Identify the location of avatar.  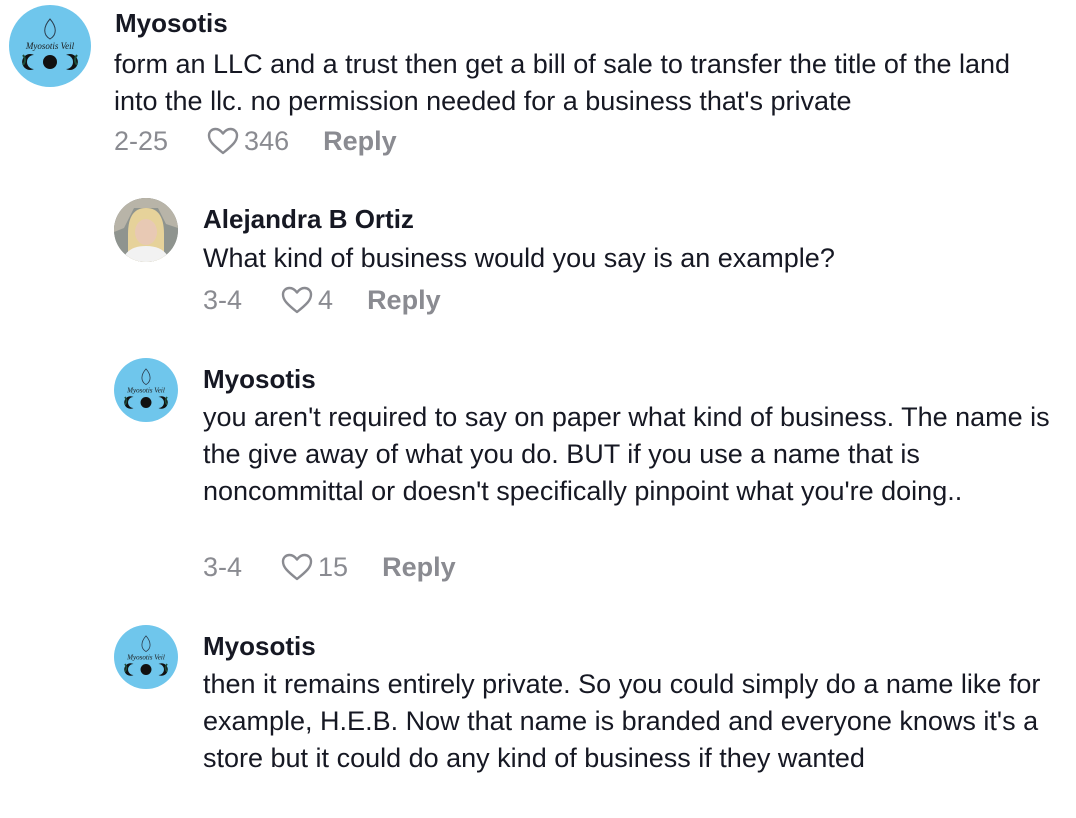
(146, 230).